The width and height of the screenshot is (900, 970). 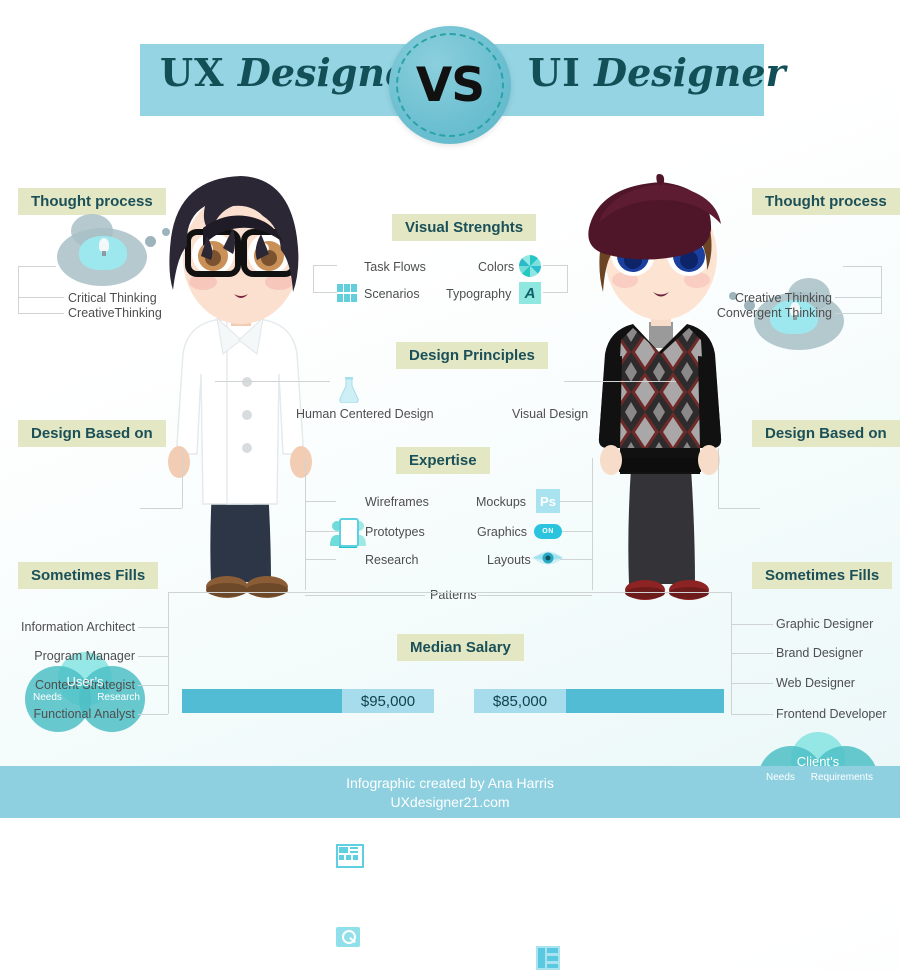 I want to click on photoshop-icon: Ps, so click(x=548, y=501).